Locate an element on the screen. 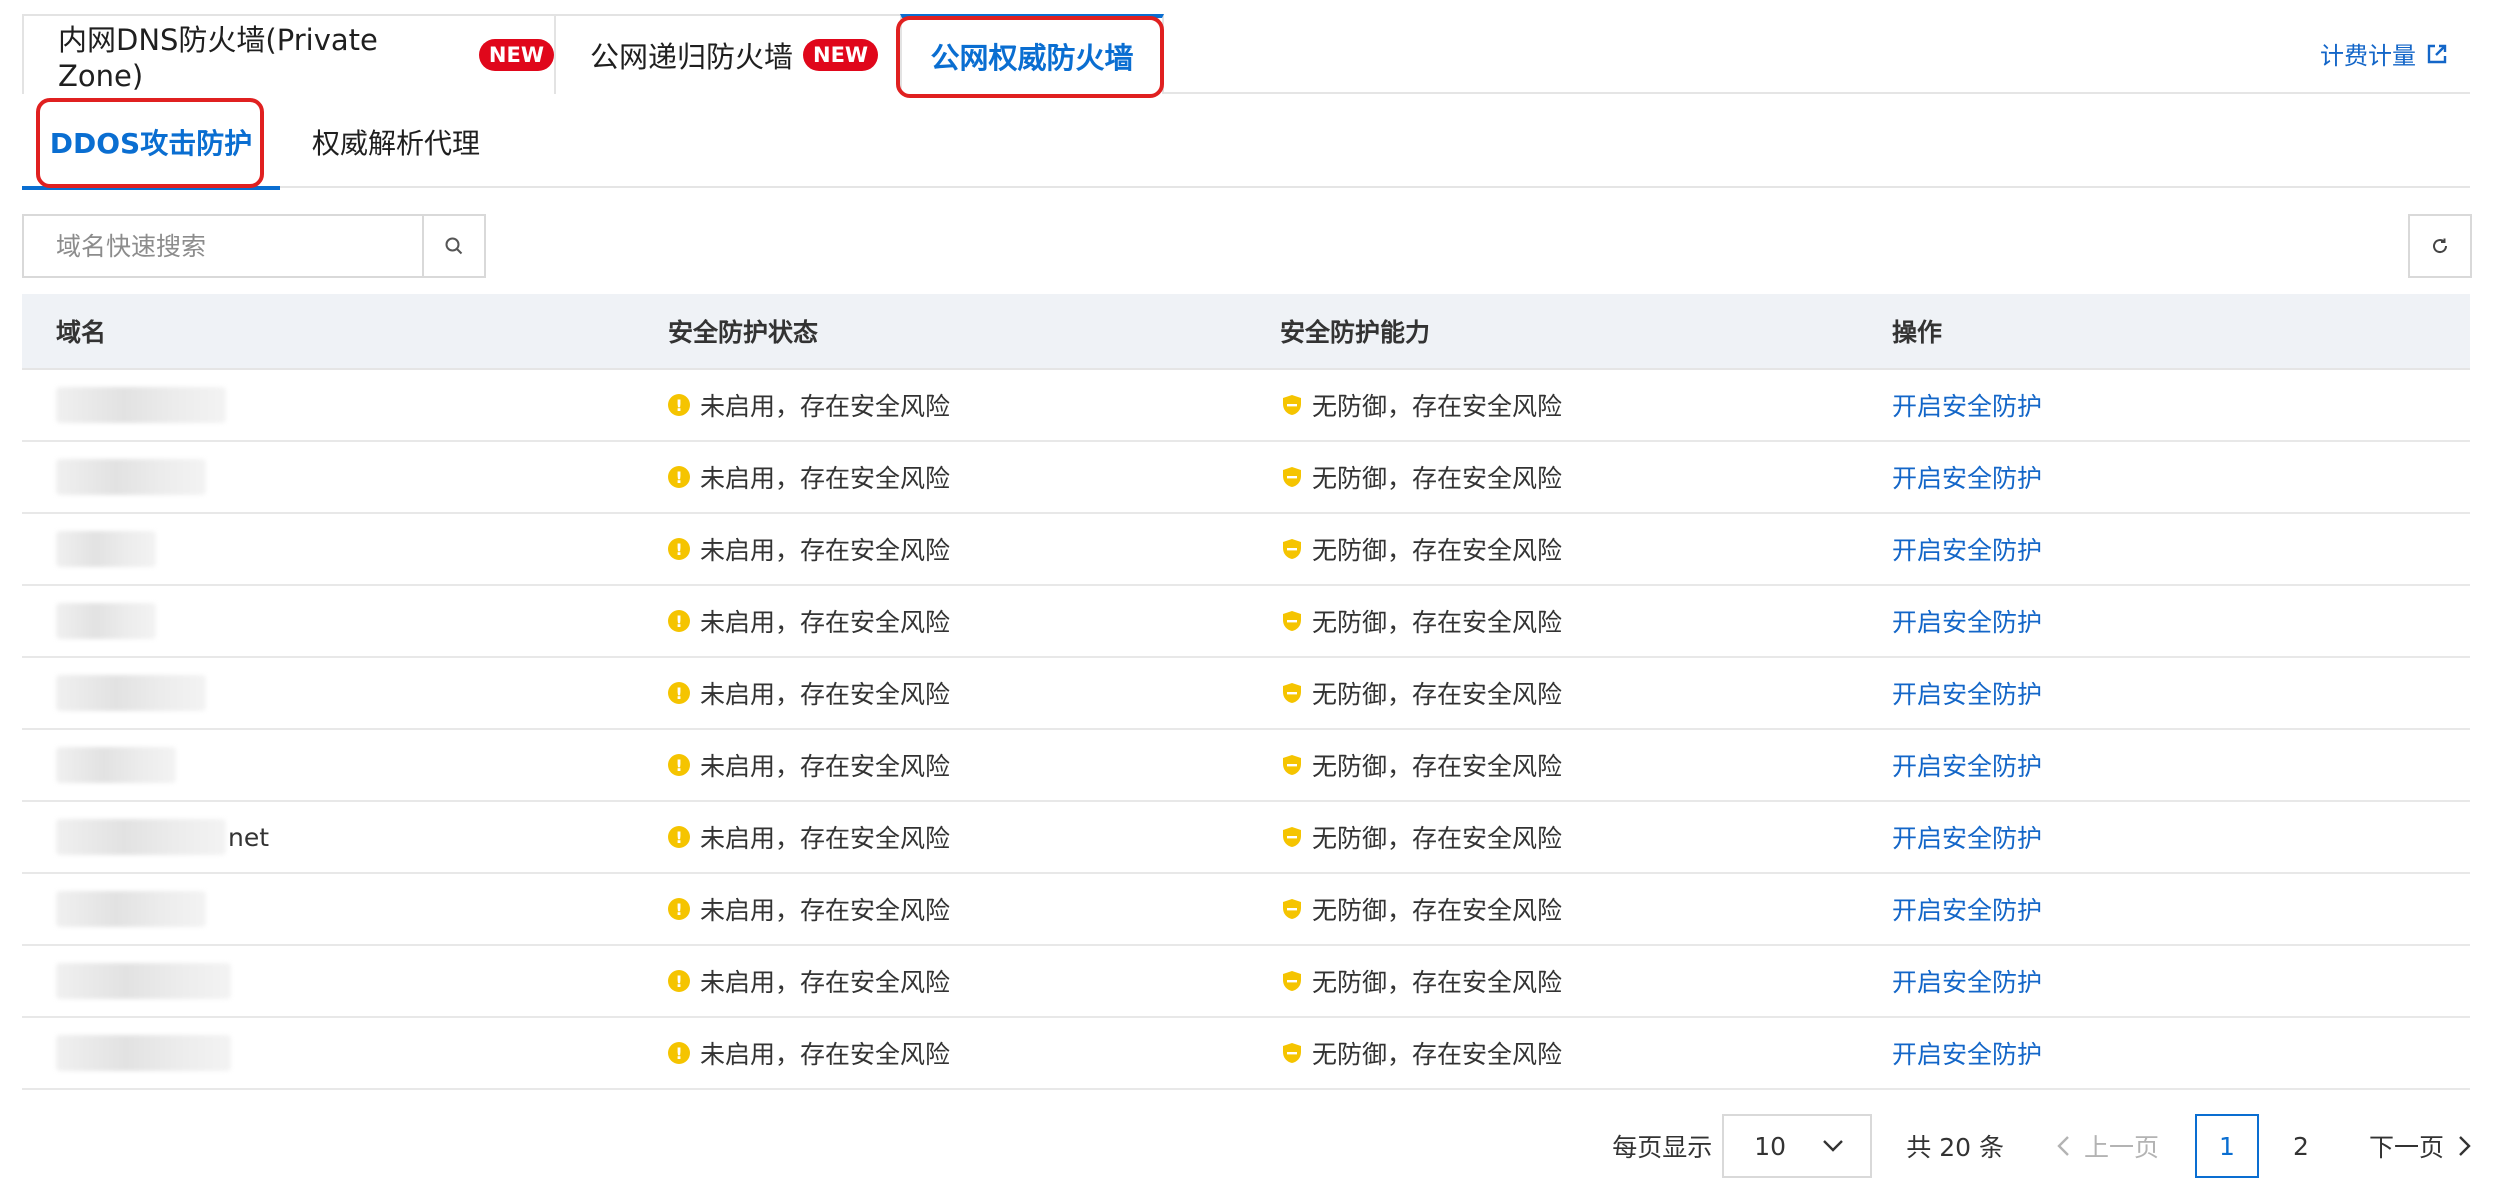  tab-label: DDOS攻击防护 is located at coordinates (151, 143).